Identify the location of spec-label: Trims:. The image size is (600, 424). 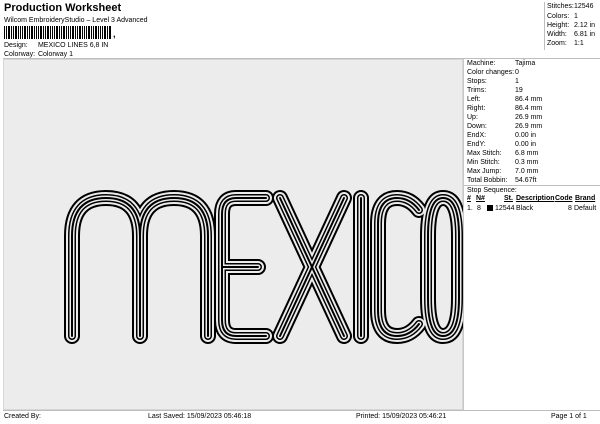
(477, 90).